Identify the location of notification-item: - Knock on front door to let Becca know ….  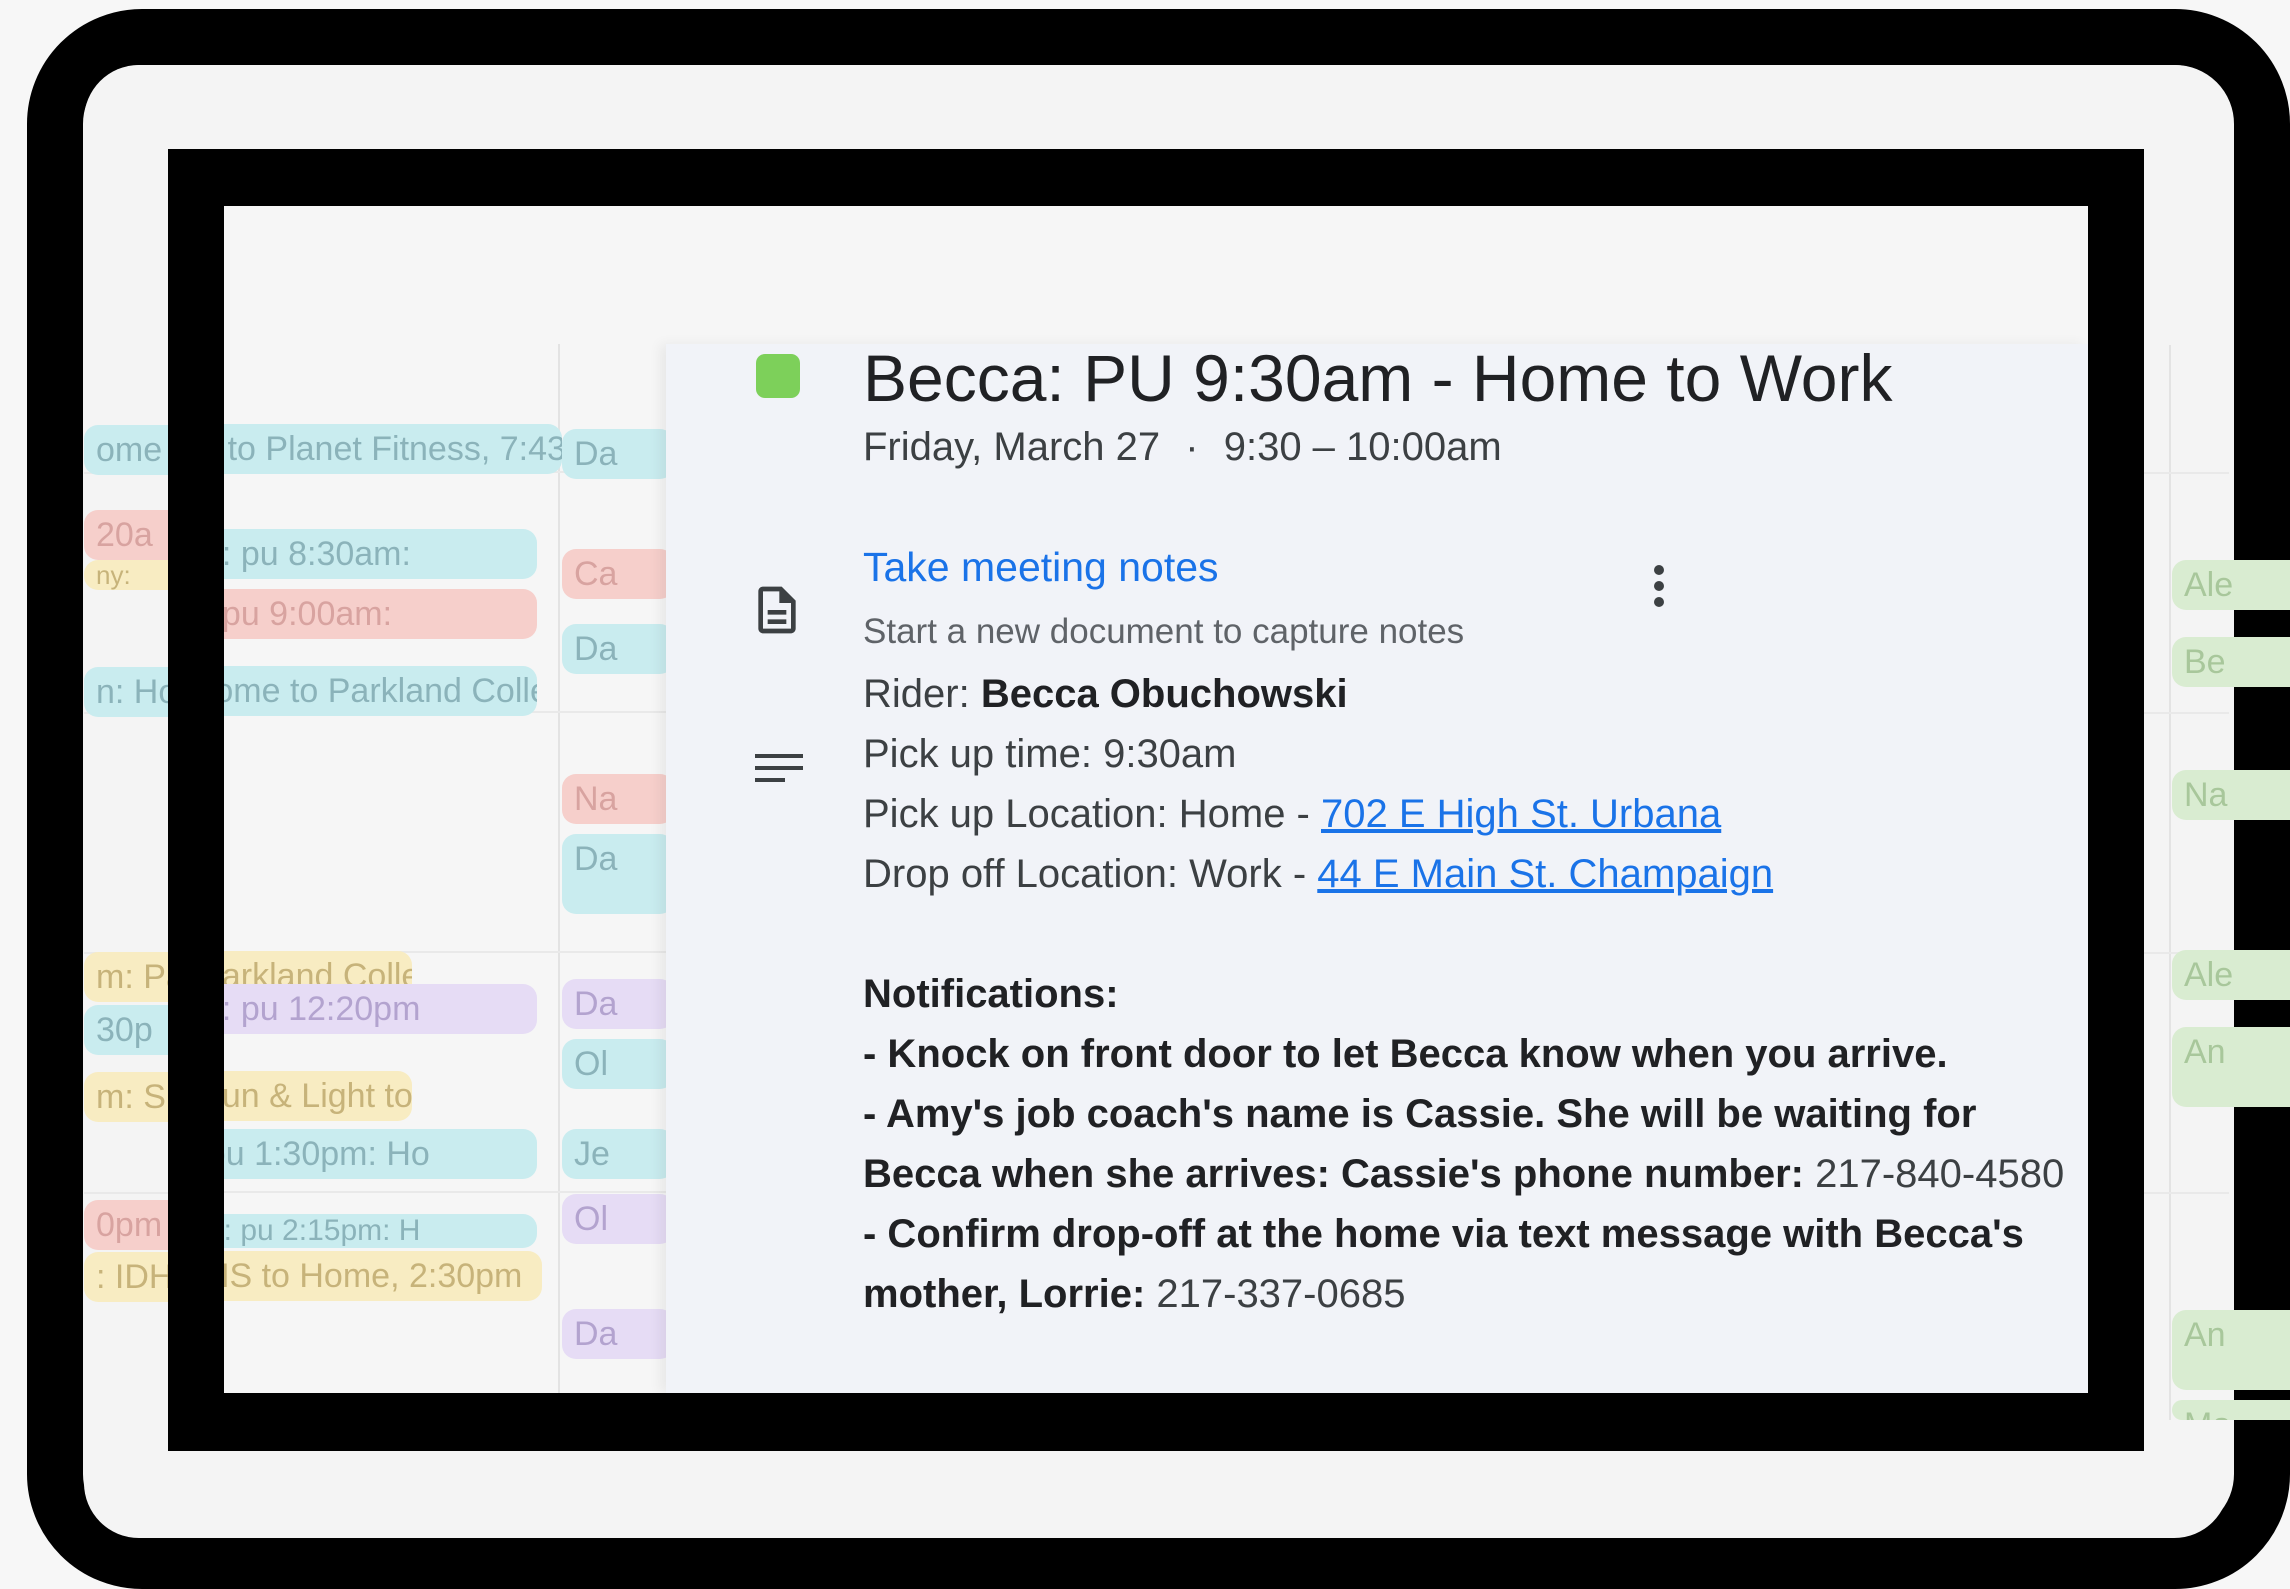
(1470, 1054).